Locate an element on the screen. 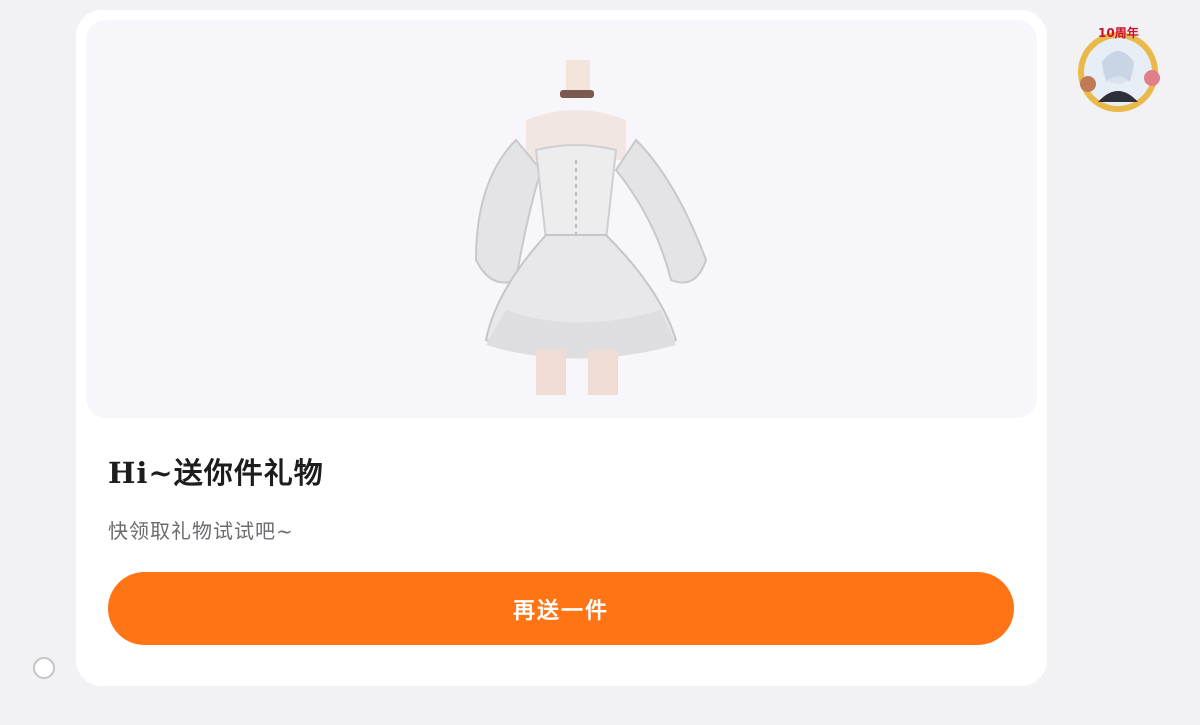 The width and height of the screenshot is (1200, 725). radio-button is located at coordinates (44, 668).